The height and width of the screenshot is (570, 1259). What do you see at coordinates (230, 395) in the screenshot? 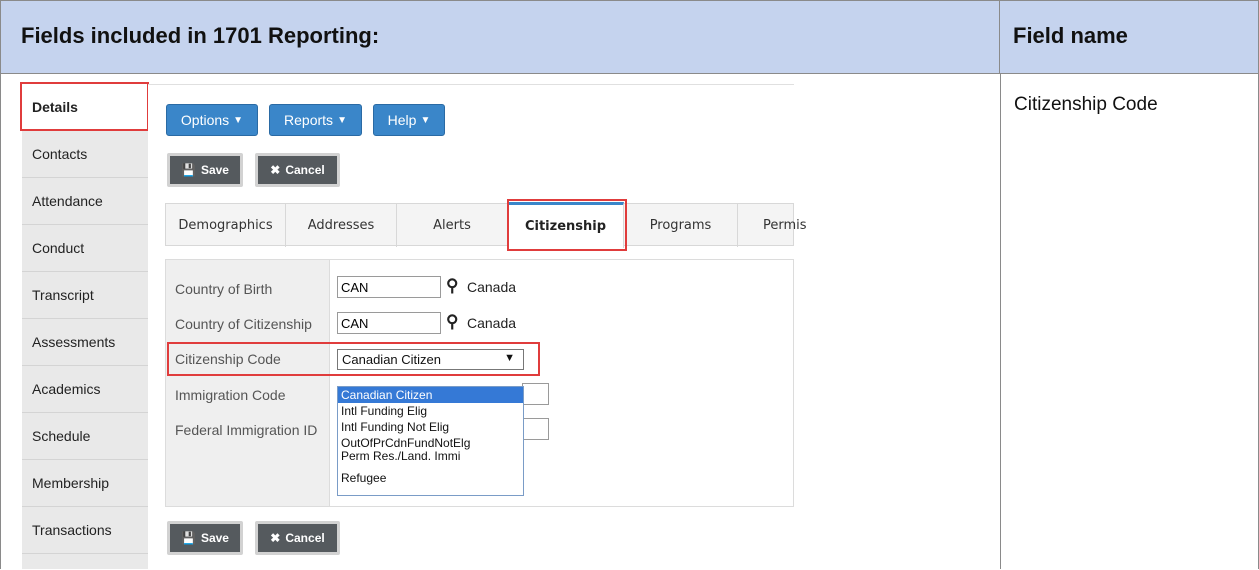
I see `immigration-code-label: Immigration Code` at bounding box center [230, 395].